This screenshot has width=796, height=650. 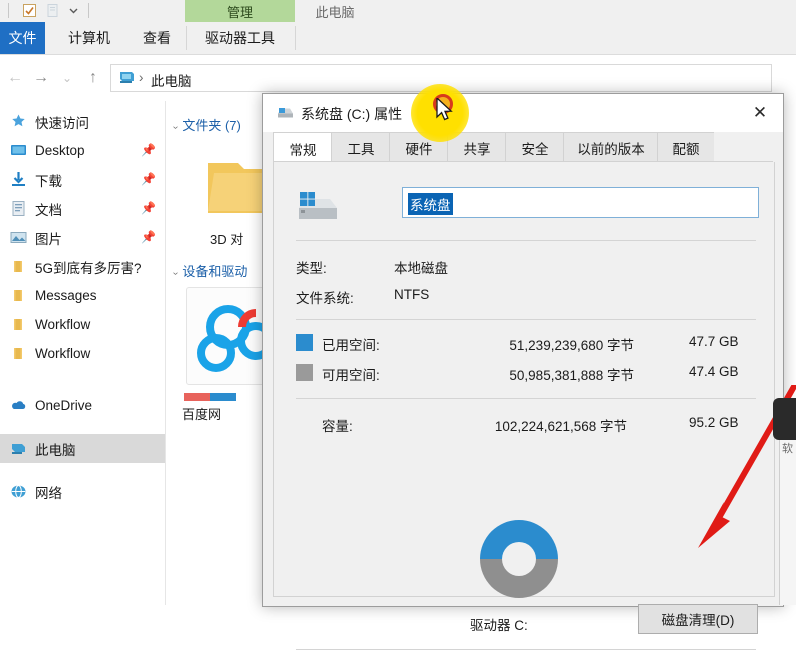 I want to click on properties-icon, so click(x=52, y=10).